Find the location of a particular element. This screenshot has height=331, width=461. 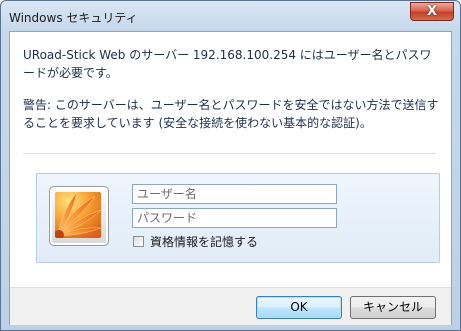

close-button: X is located at coordinates (432, 11).